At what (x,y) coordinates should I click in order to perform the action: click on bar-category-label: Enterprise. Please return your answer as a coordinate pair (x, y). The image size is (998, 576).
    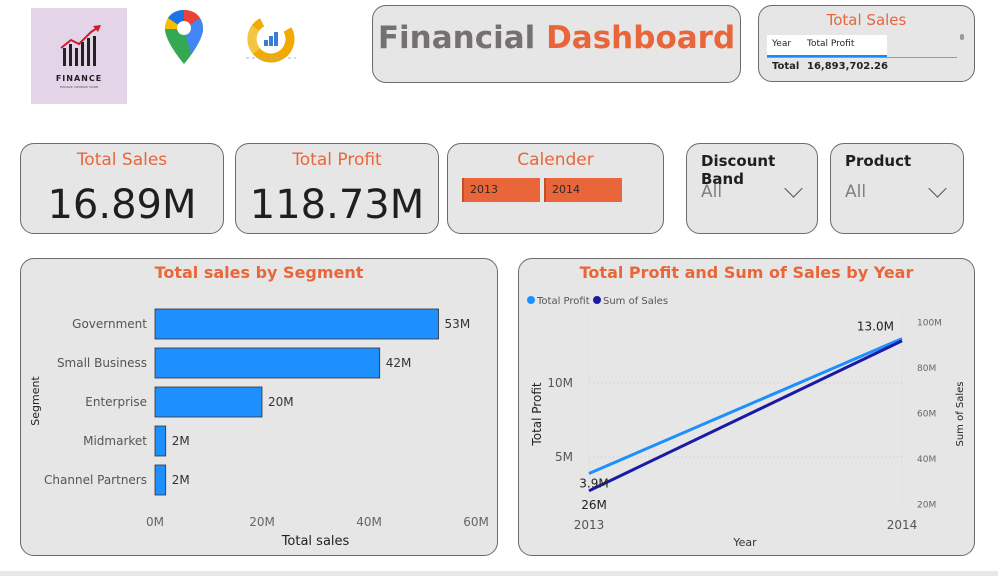
    Looking at the image, I should click on (116, 402).